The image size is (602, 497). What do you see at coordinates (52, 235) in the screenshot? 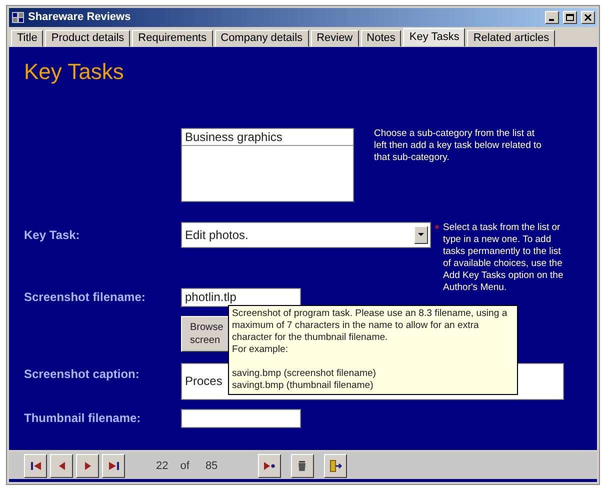
I see `field-label: Key Task:` at bounding box center [52, 235].